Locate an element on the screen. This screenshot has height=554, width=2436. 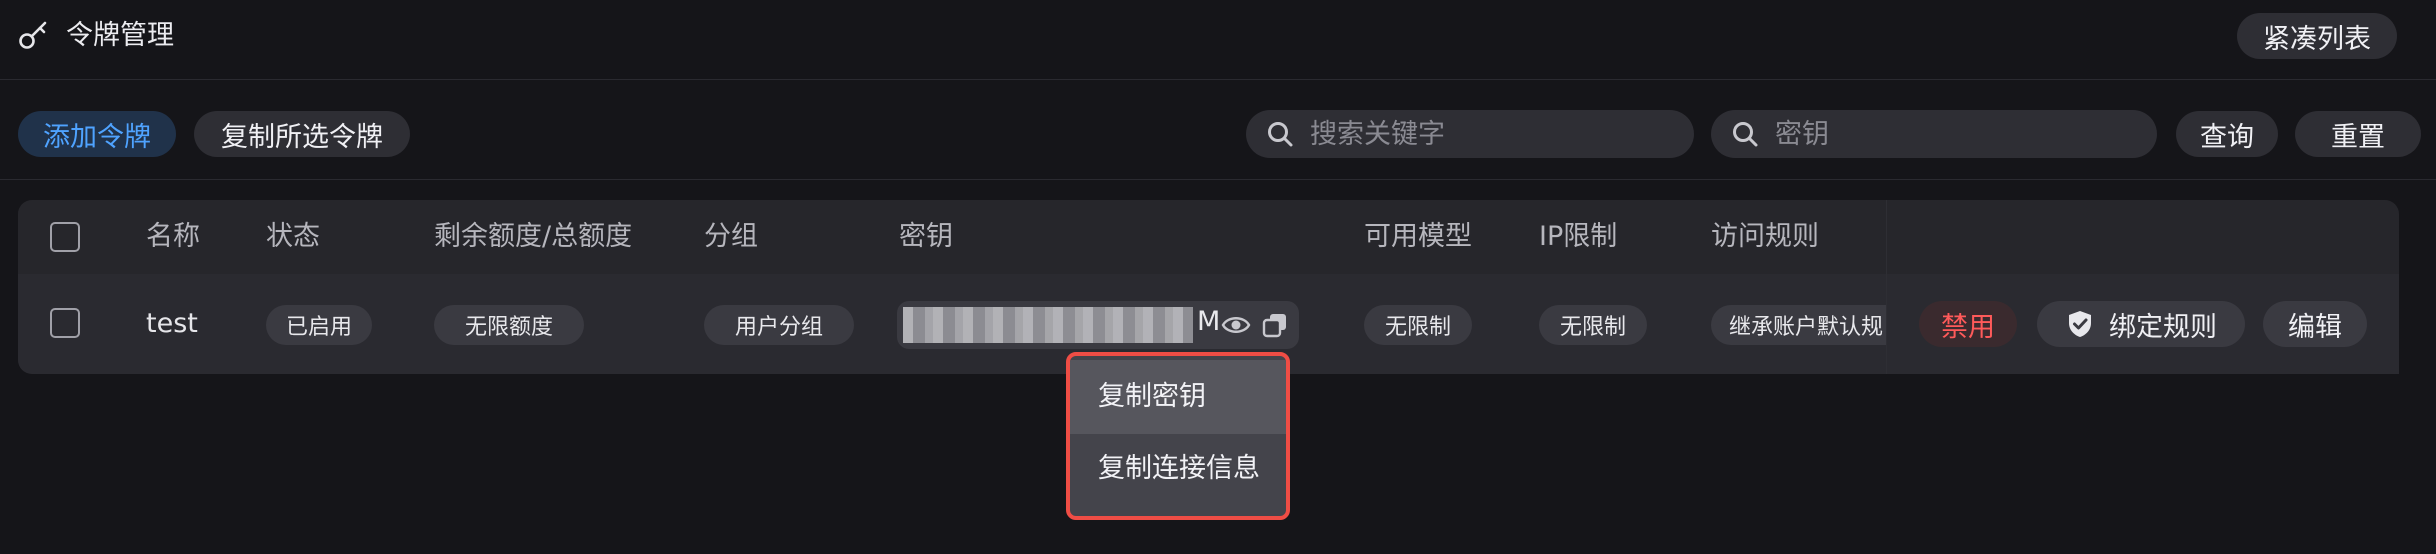
page-title: 令牌管理 is located at coordinates (120, 35).